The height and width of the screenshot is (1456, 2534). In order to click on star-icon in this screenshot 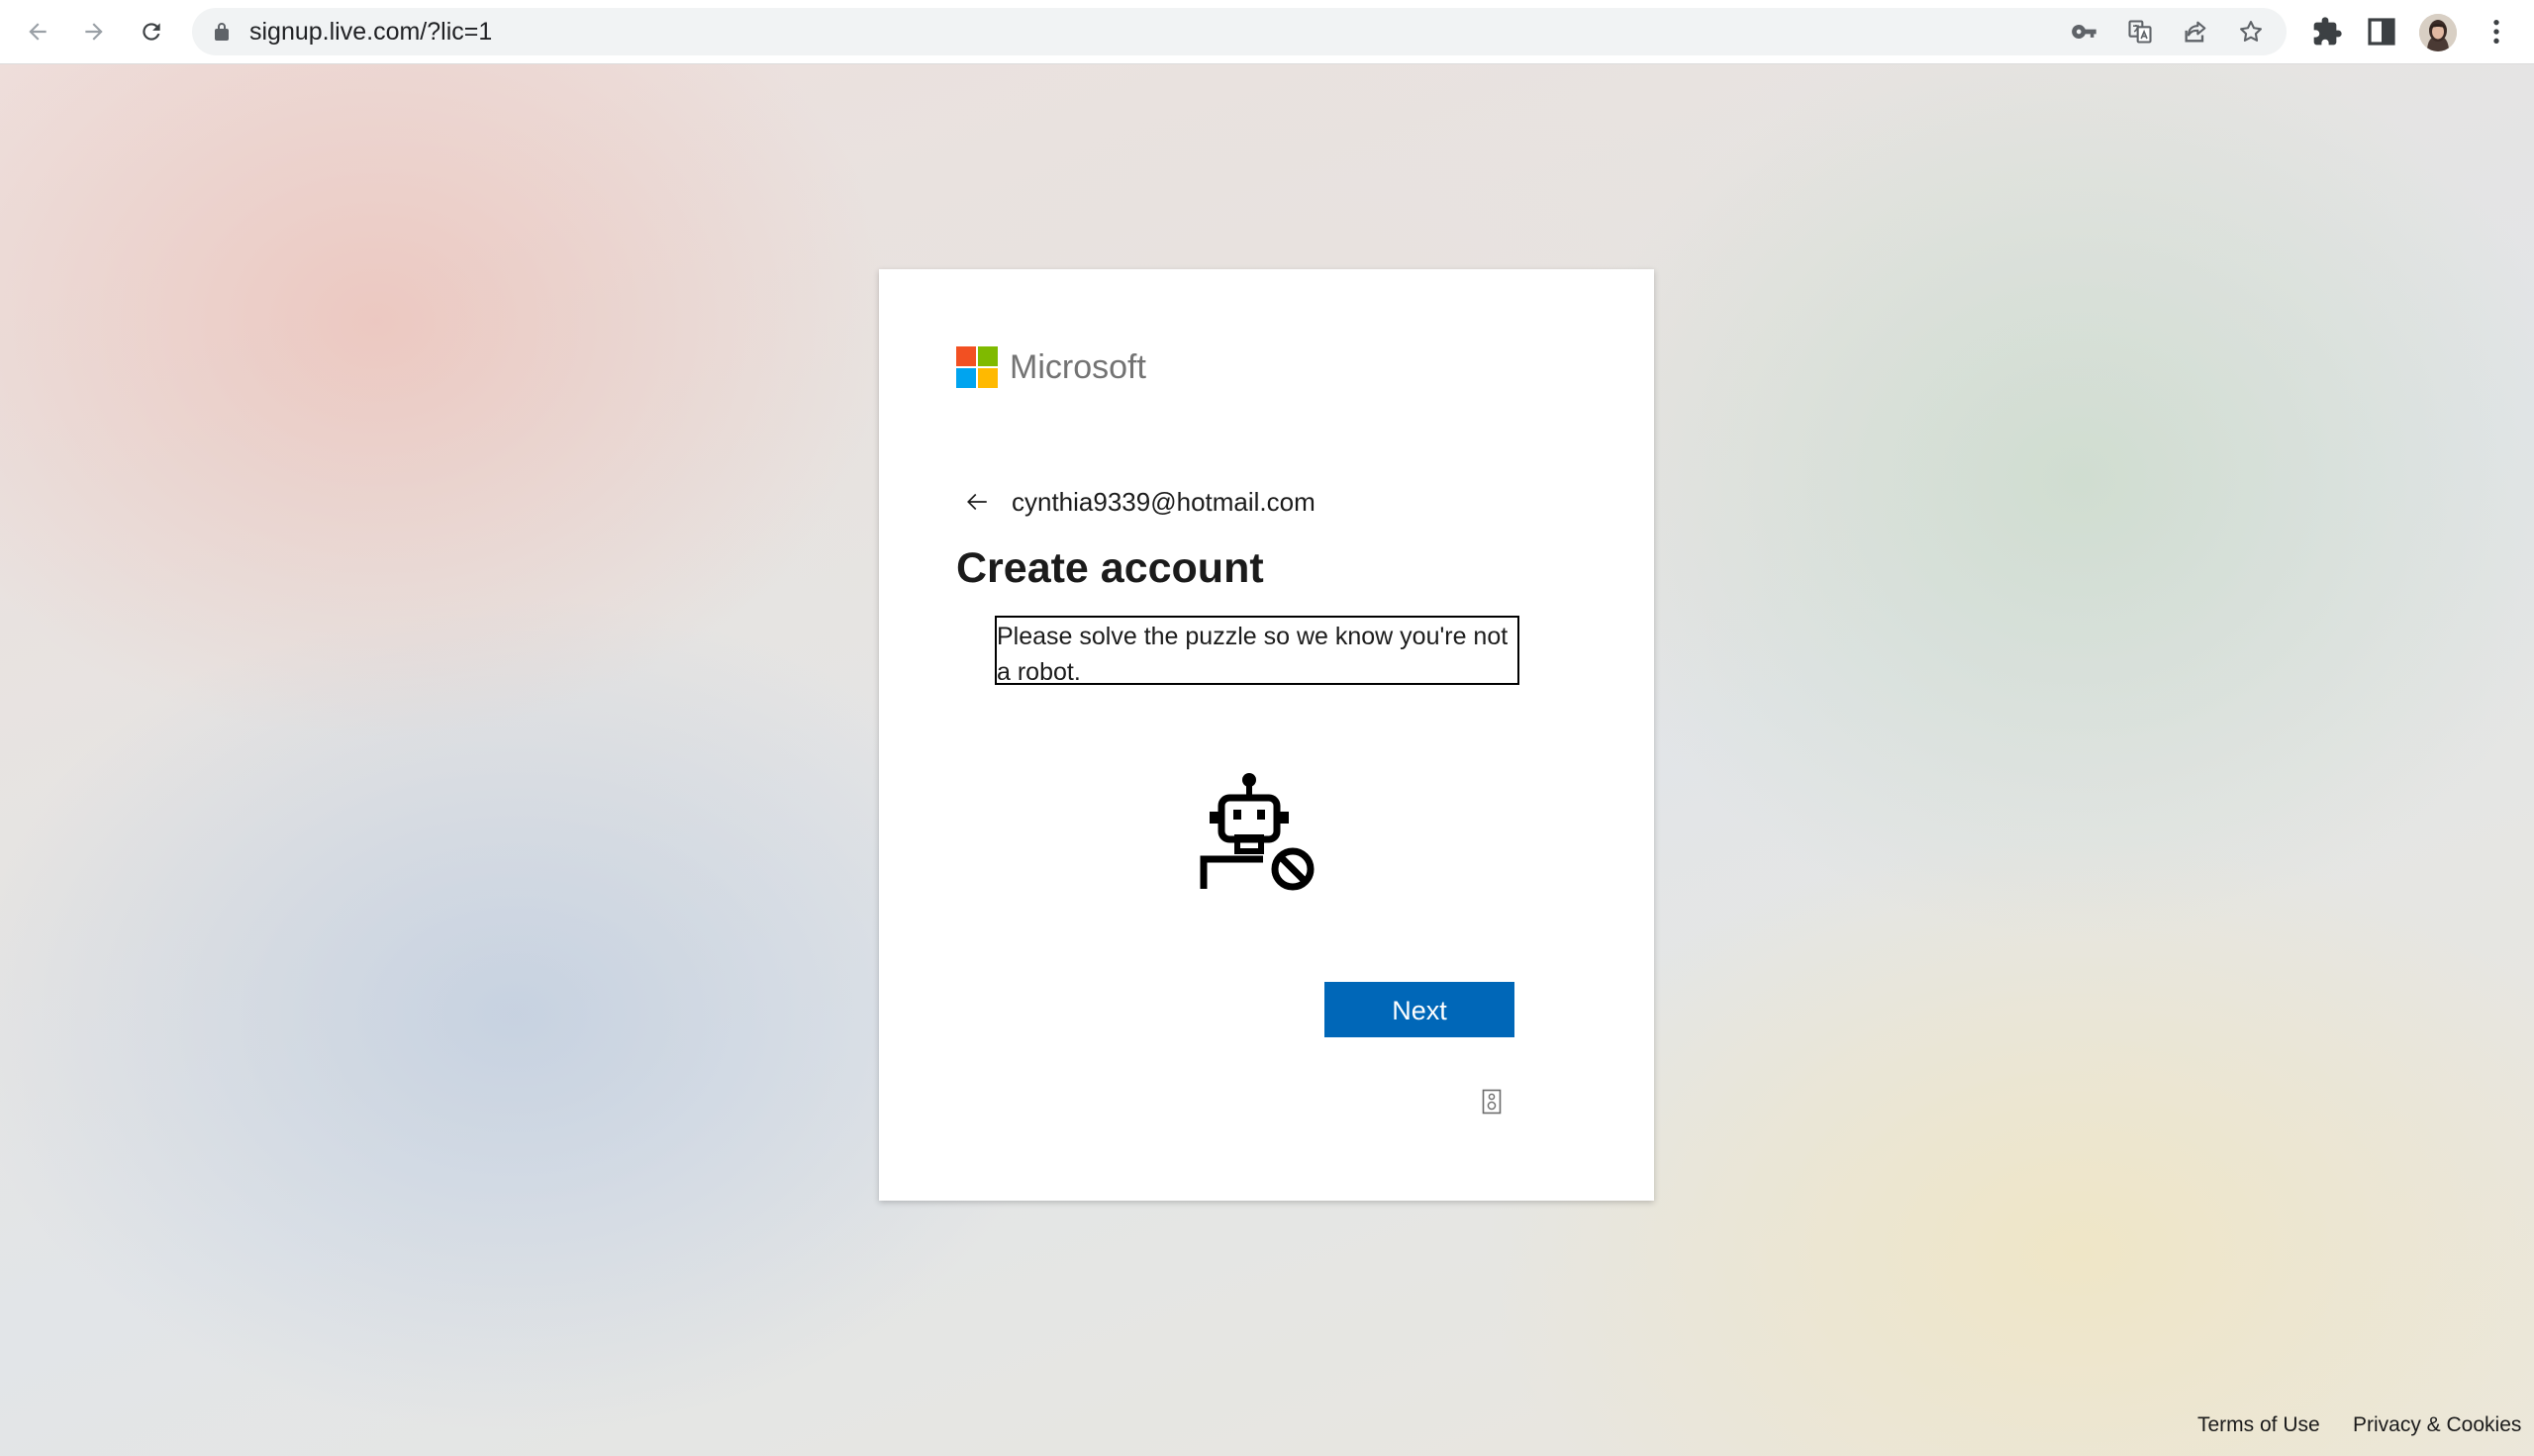, I will do `click(2251, 32)`.